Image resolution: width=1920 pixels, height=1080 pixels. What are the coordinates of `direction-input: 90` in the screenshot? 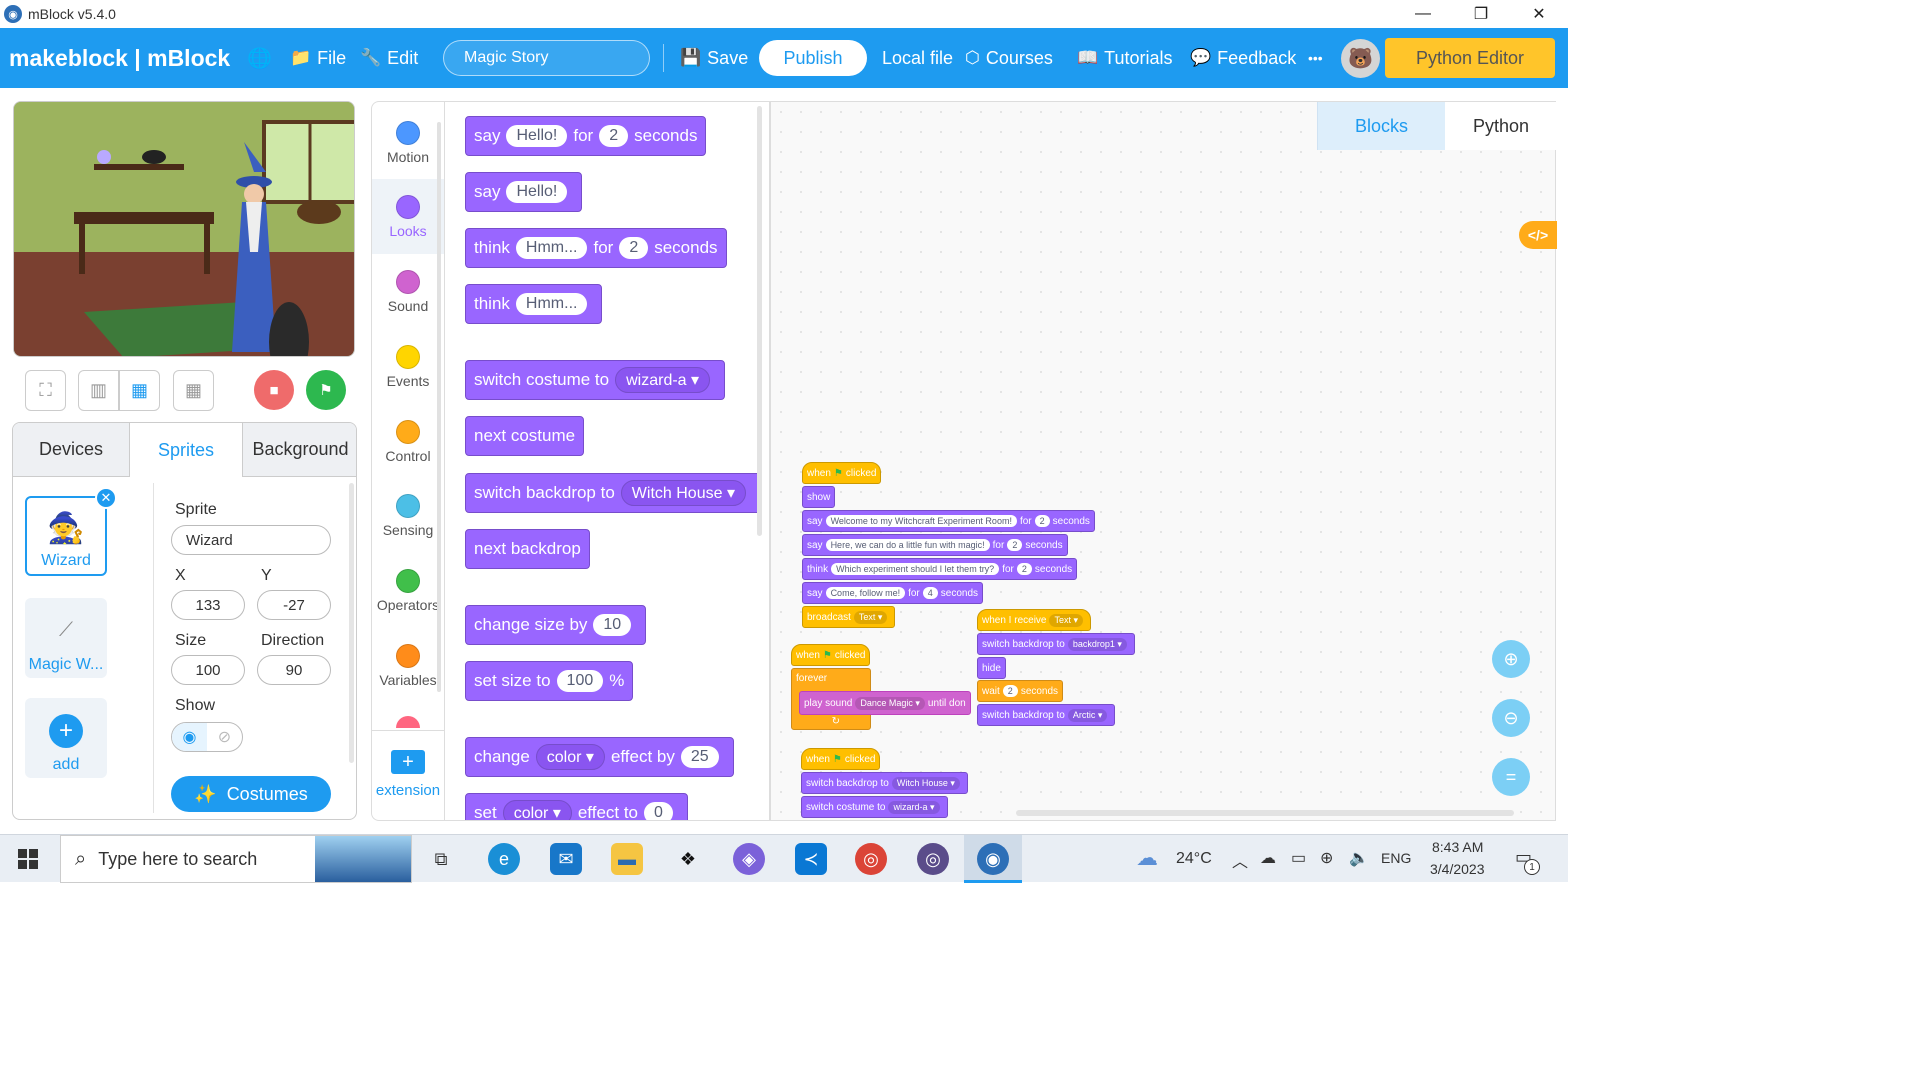 It's located at (294, 670).